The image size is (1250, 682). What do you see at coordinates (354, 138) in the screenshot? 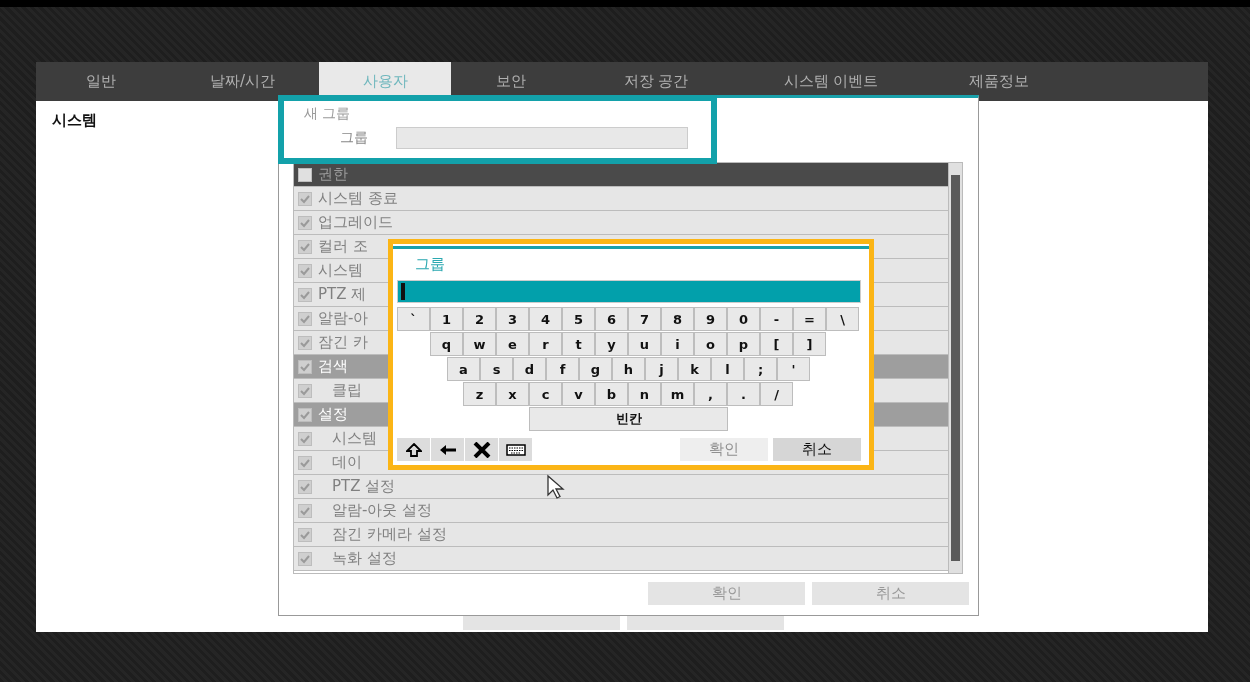
I see `field-label: 그룹` at bounding box center [354, 138].